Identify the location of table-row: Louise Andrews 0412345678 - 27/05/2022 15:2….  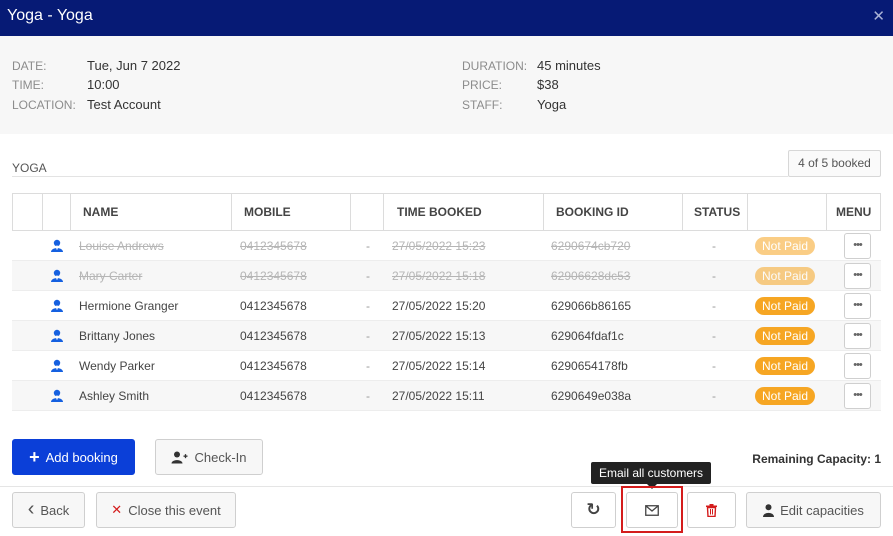
(446, 246).